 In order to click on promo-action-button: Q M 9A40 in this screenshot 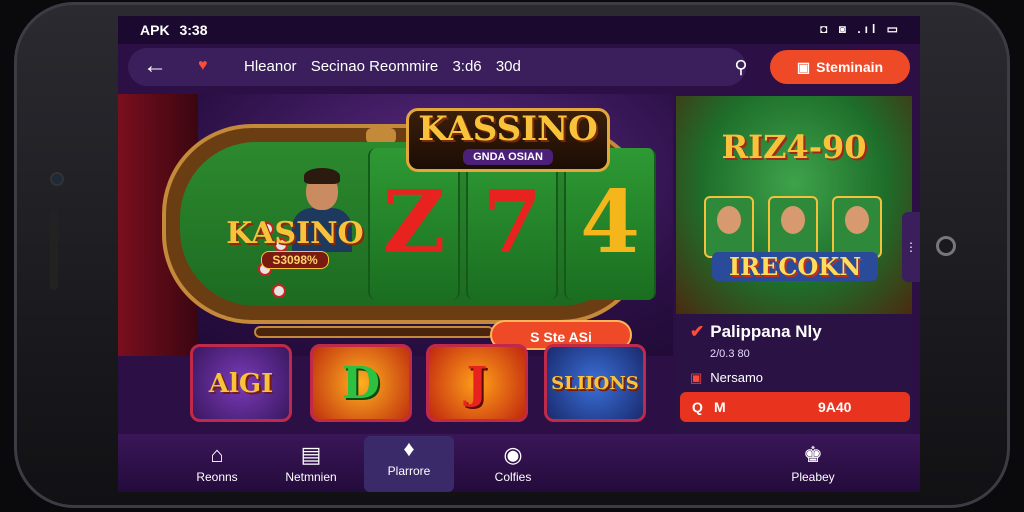, I will do `click(795, 407)`.